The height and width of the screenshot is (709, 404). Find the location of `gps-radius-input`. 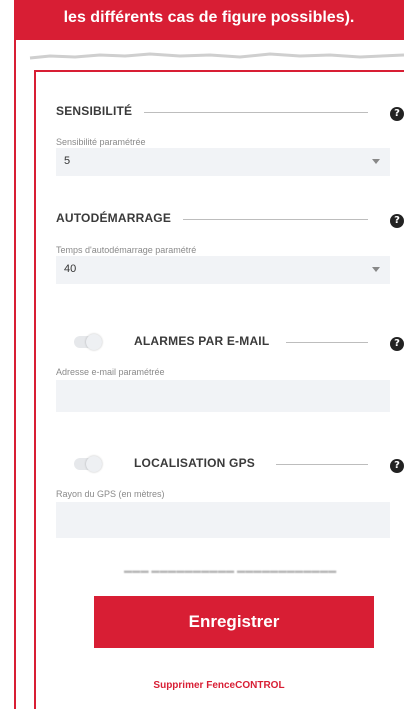

gps-radius-input is located at coordinates (223, 520).